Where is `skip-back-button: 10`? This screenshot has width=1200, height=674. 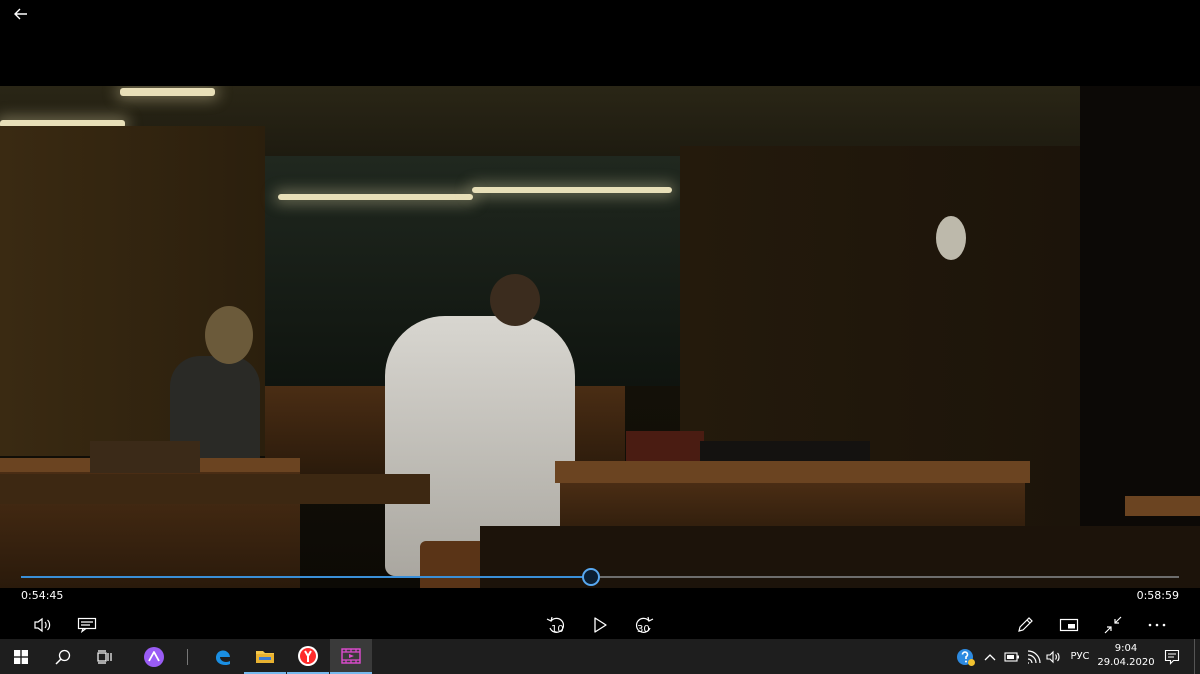
skip-back-button: 10 is located at coordinates (556, 625).